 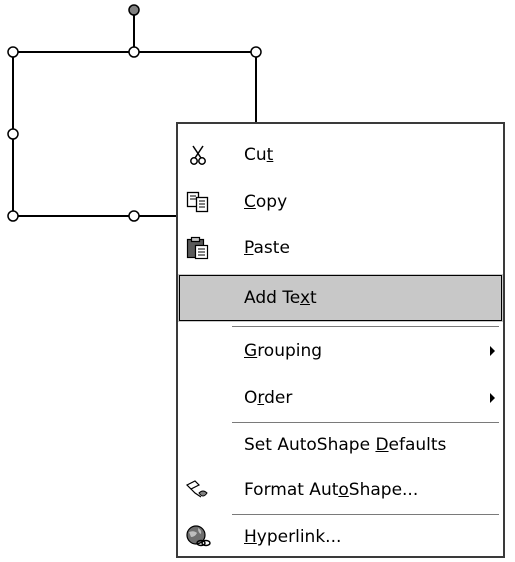 What do you see at coordinates (198, 248) in the screenshot?
I see `paste-icon` at bounding box center [198, 248].